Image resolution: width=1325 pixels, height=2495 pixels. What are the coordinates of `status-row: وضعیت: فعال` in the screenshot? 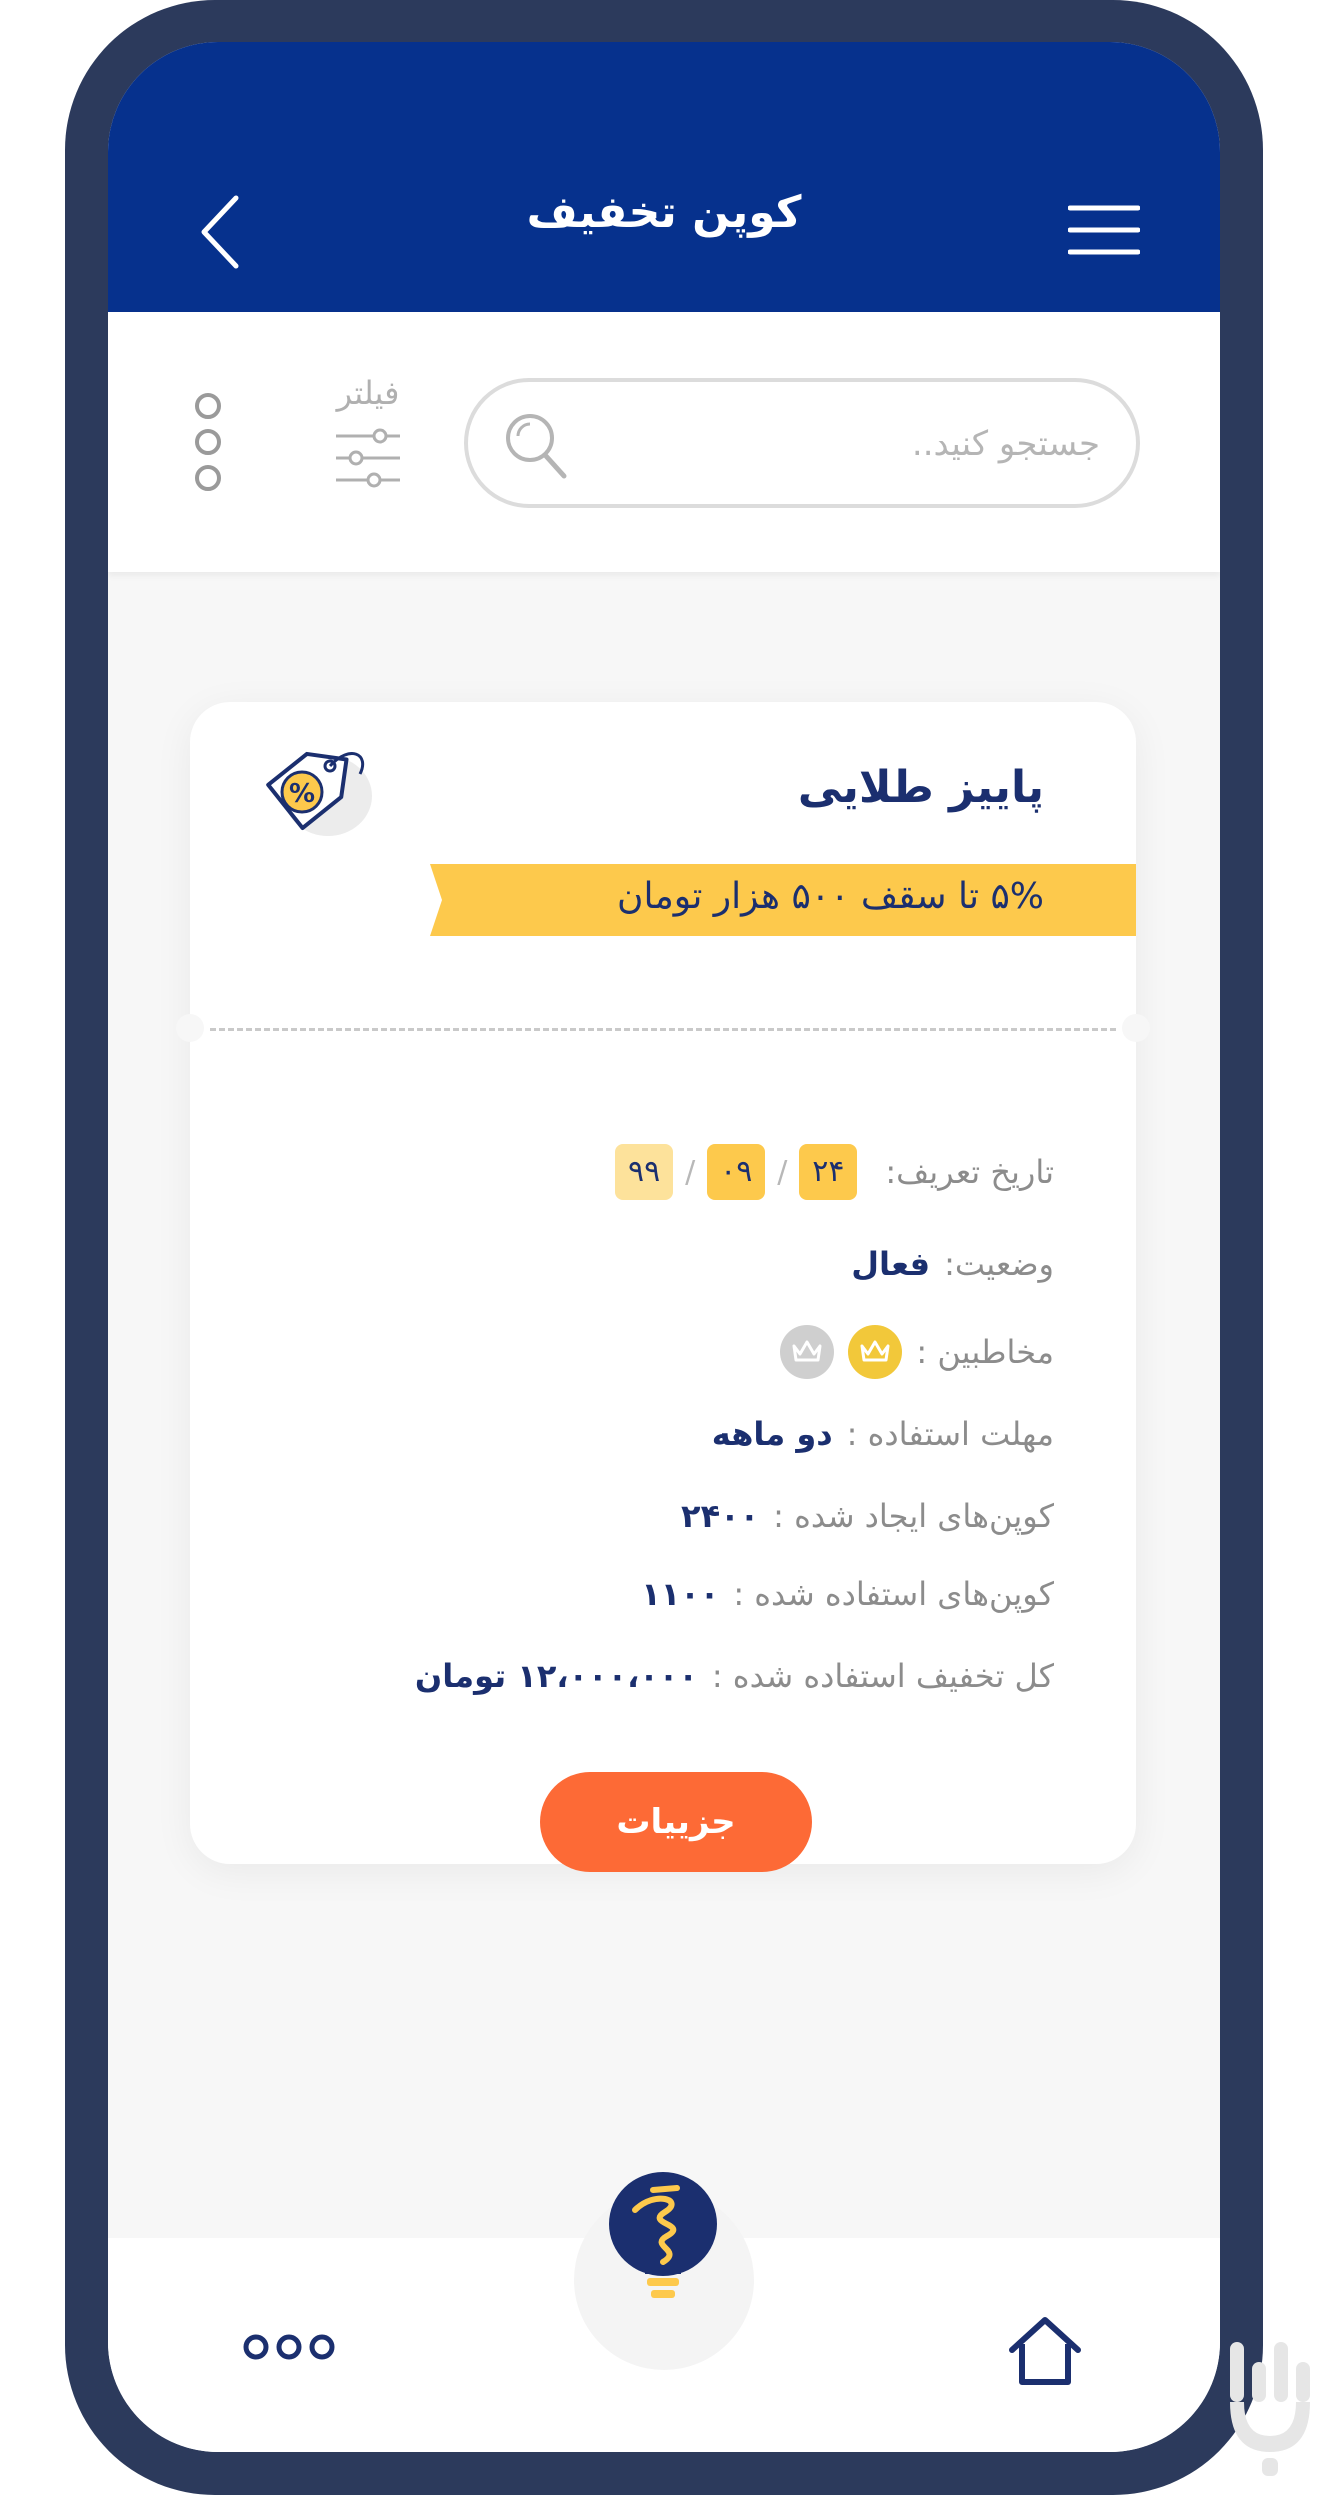 It's located at (952, 1264).